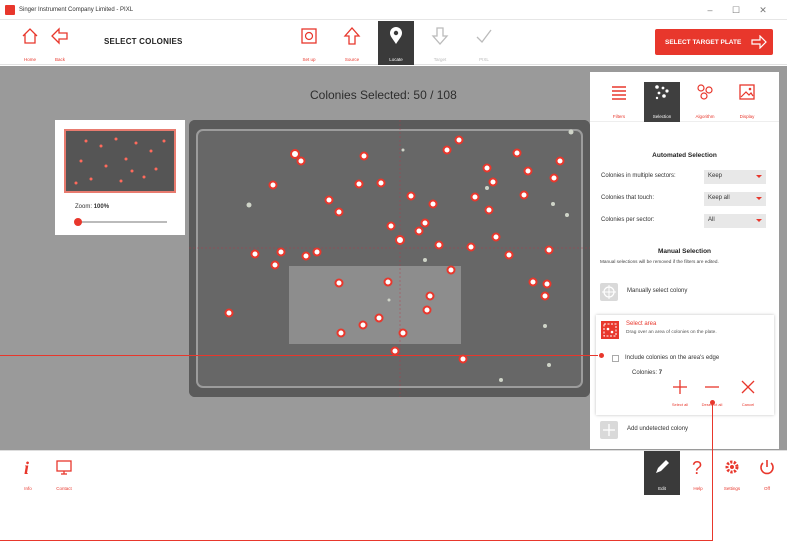 The width and height of the screenshot is (787, 545). Describe the element at coordinates (712, 387) in the screenshot. I see `minus-icon` at that location.